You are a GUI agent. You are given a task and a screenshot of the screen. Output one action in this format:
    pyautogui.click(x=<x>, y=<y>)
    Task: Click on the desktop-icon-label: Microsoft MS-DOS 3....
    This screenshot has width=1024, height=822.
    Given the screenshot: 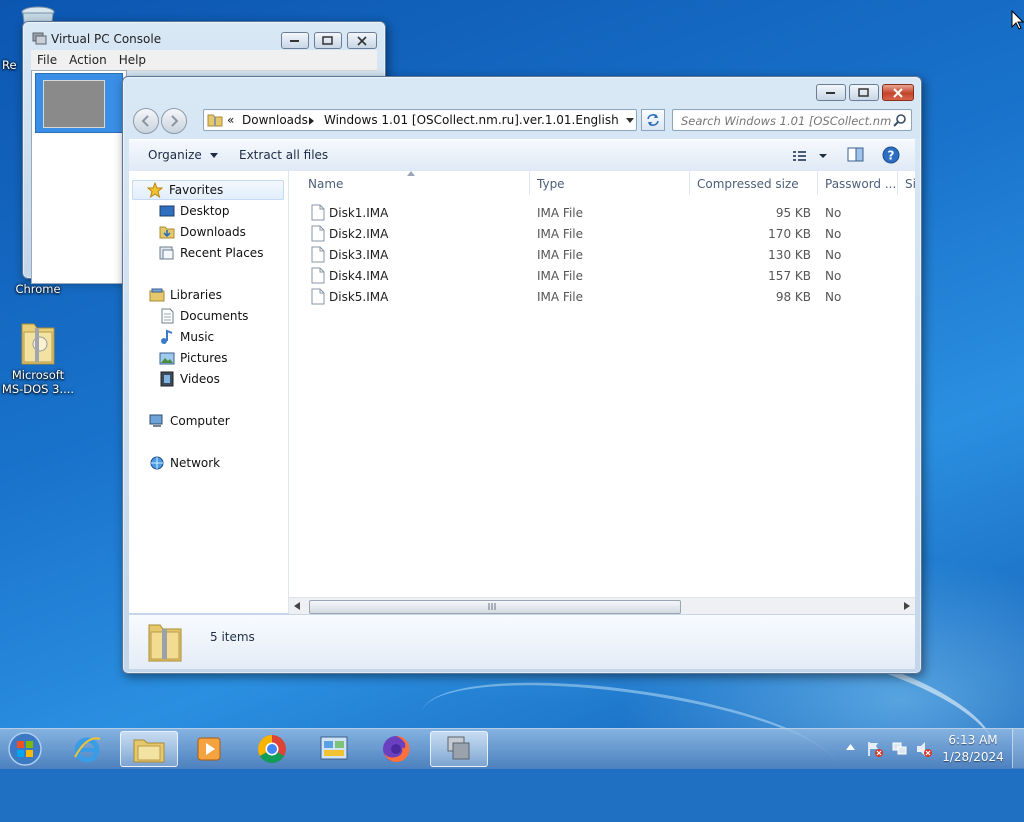 What is the action you would take?
    pyautogui.click(x=38, y=382)
    